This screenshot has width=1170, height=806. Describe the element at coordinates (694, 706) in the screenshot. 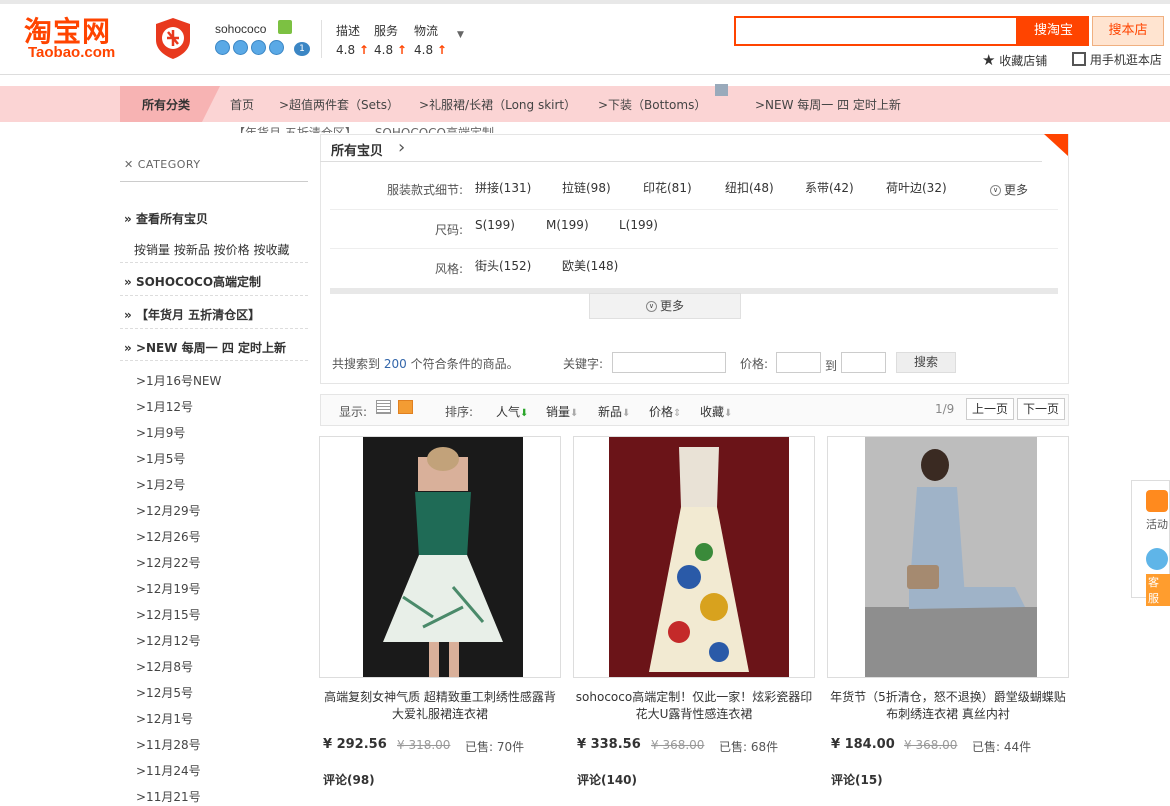

I see `product-title: sohococo高端定制！仅此一家！炫彩瓷器印花大U露背性感连衣裙` at that location.